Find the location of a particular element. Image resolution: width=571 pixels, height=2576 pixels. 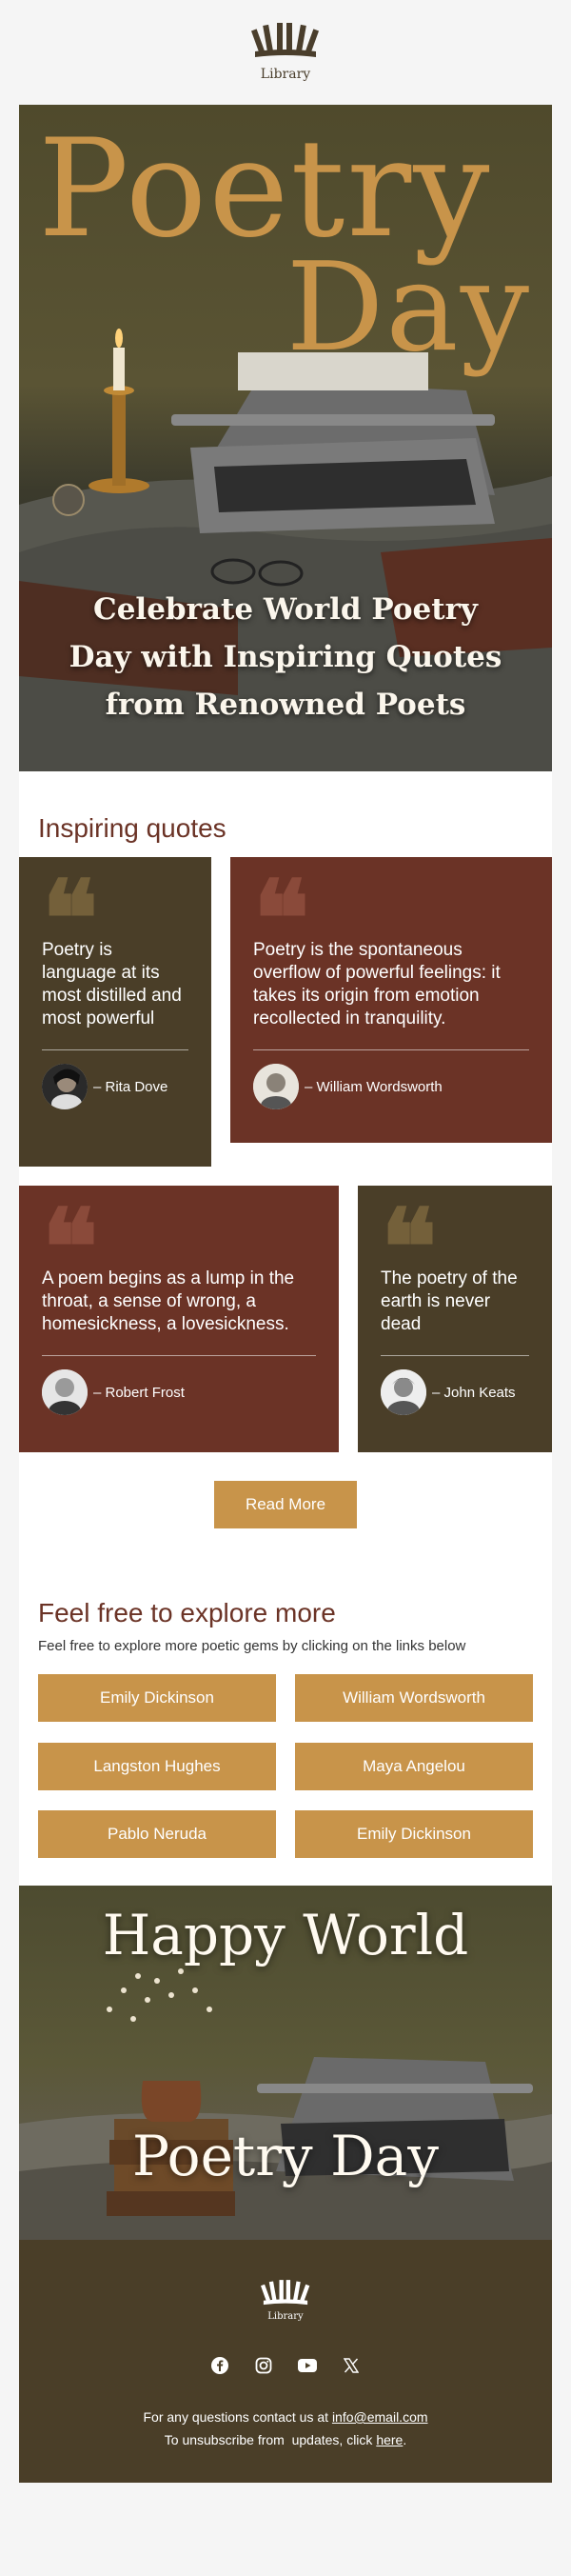

unsubscribe-line: To unsubscribe from updates, click here. is located at coordinates (285, 2439).